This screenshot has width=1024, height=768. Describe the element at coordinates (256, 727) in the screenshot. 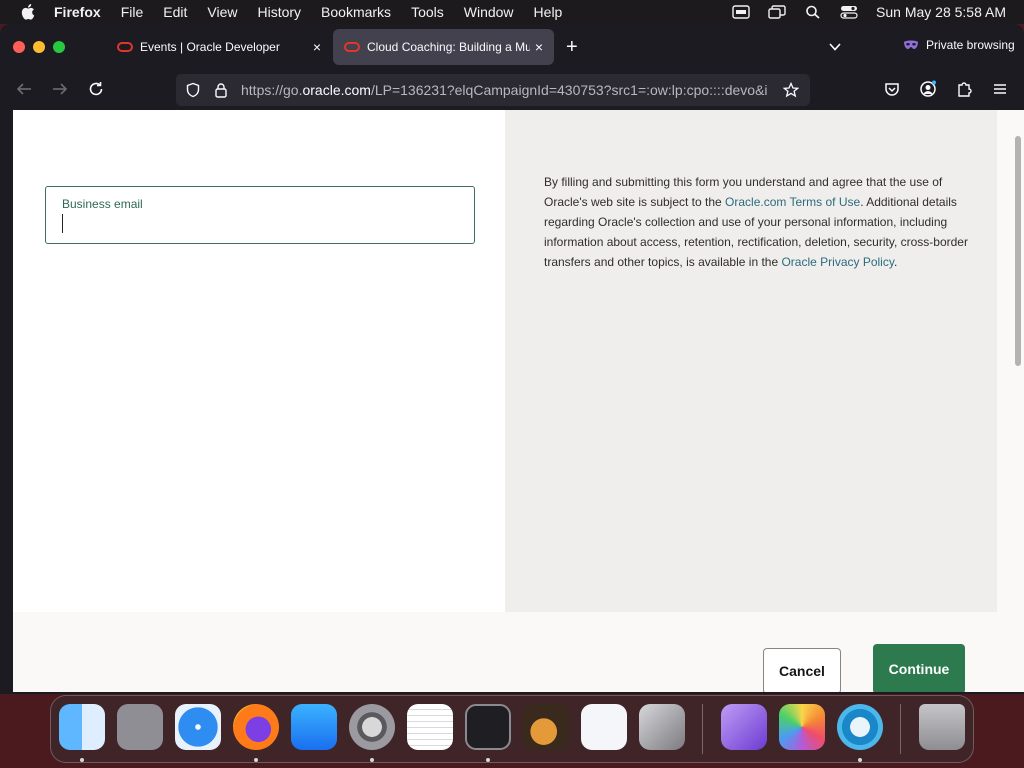

I see `firefox-icon` at that location.